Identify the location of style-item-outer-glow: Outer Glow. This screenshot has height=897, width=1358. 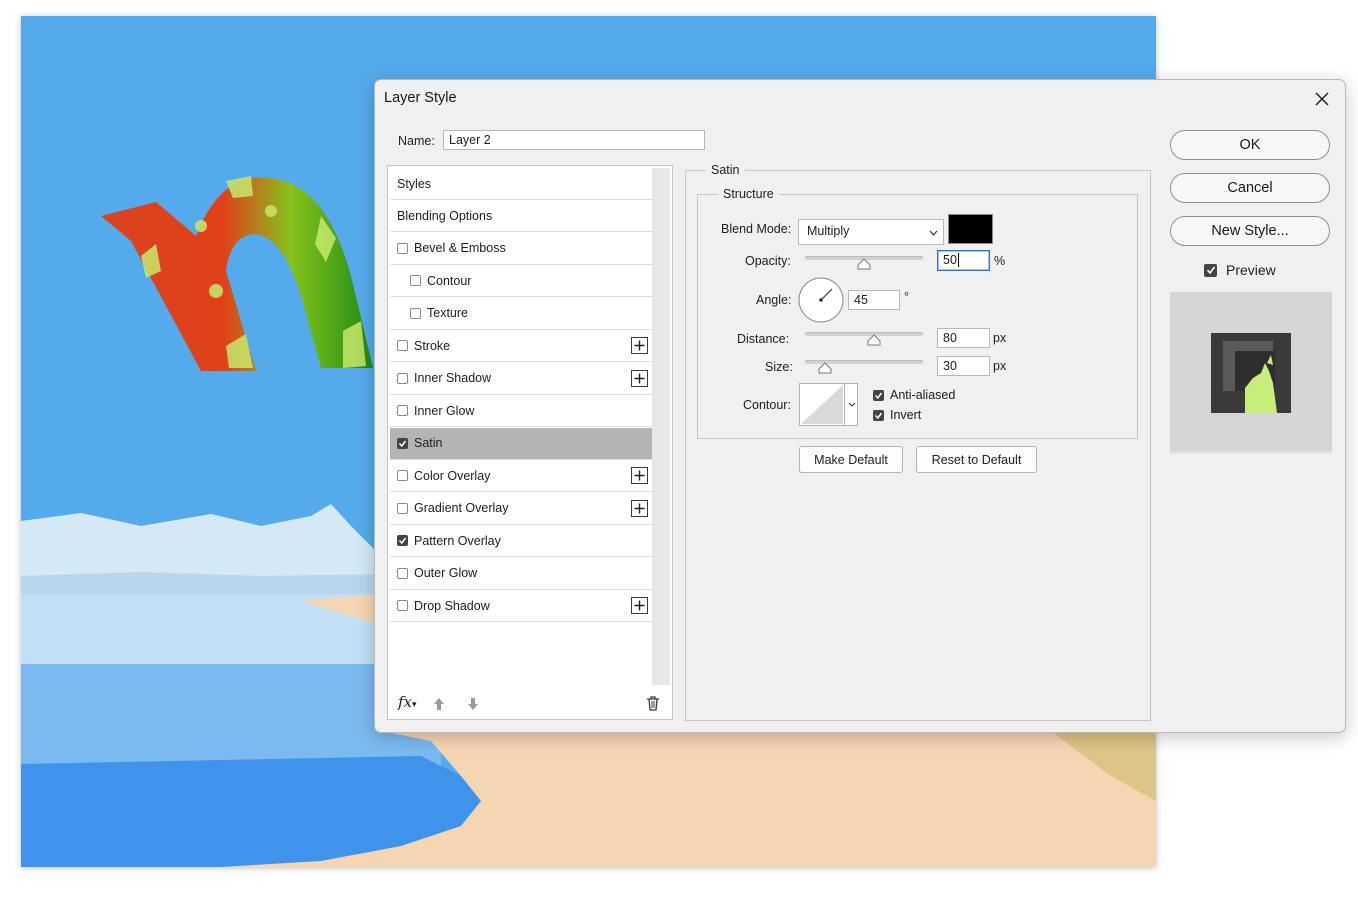
(521, 574).